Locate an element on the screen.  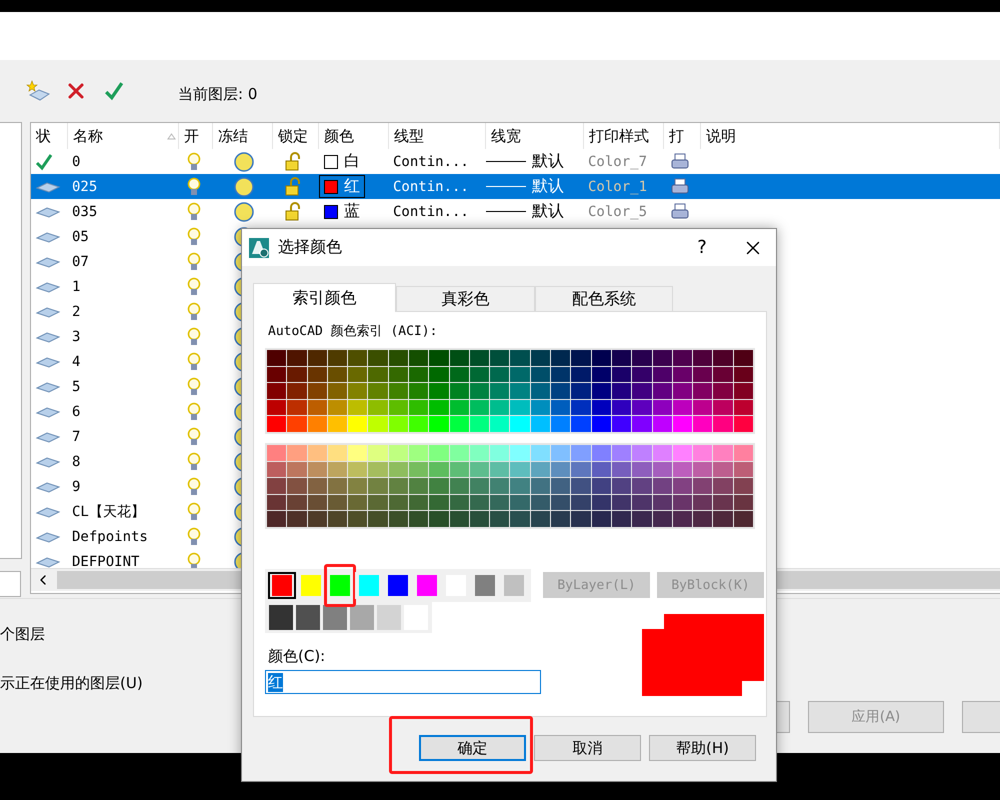
dialog-title: 选择颜色 is located at coordinates (310, 247).